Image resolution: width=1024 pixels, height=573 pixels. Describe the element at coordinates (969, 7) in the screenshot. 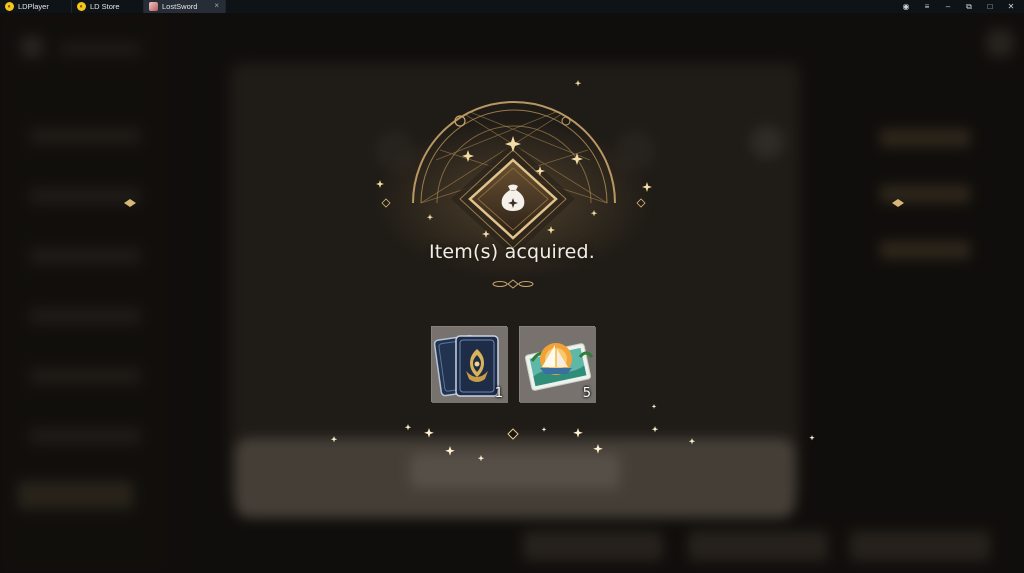

I see `screenshot-icon: ⧉` at that location.